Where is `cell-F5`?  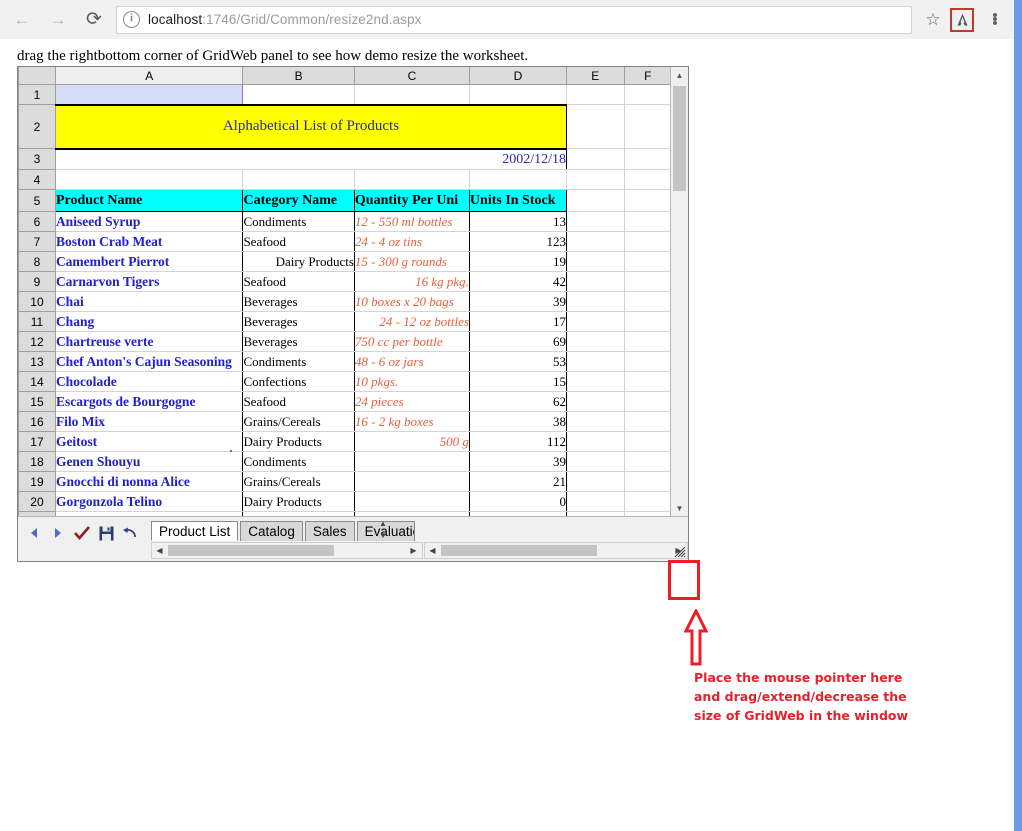
cell-F5 is located at coordinates (648, 200).